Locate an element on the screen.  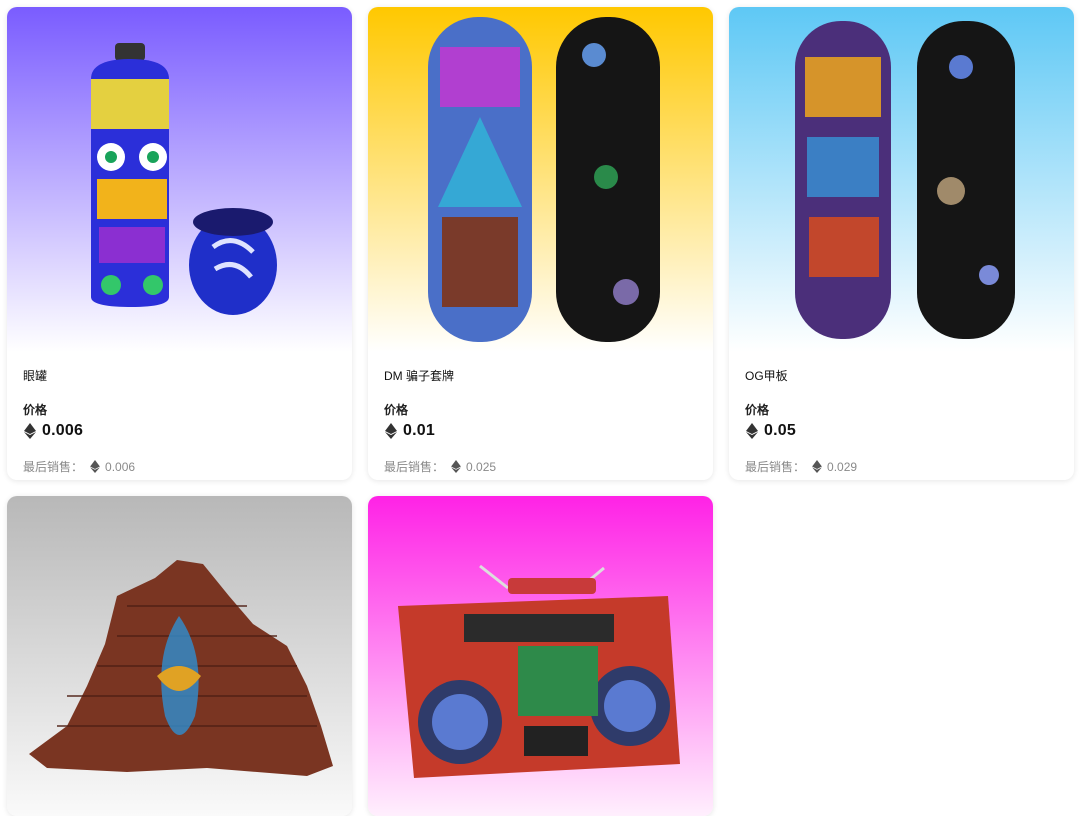
nft-image-brick-wall is located at coordinates (179, 656).